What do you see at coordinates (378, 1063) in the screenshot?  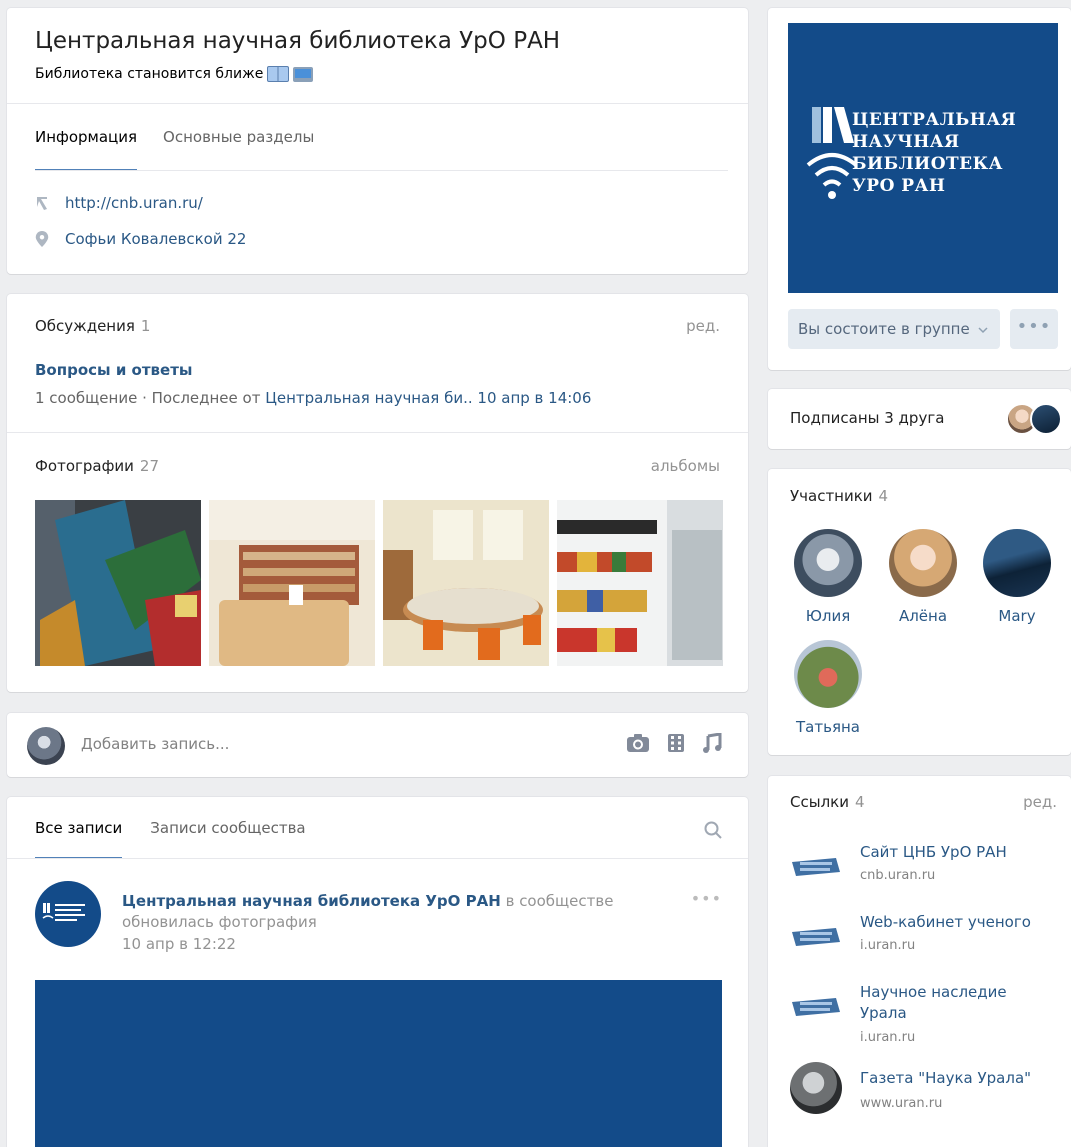 I see `post-image` at bounding box center [378, 1063].